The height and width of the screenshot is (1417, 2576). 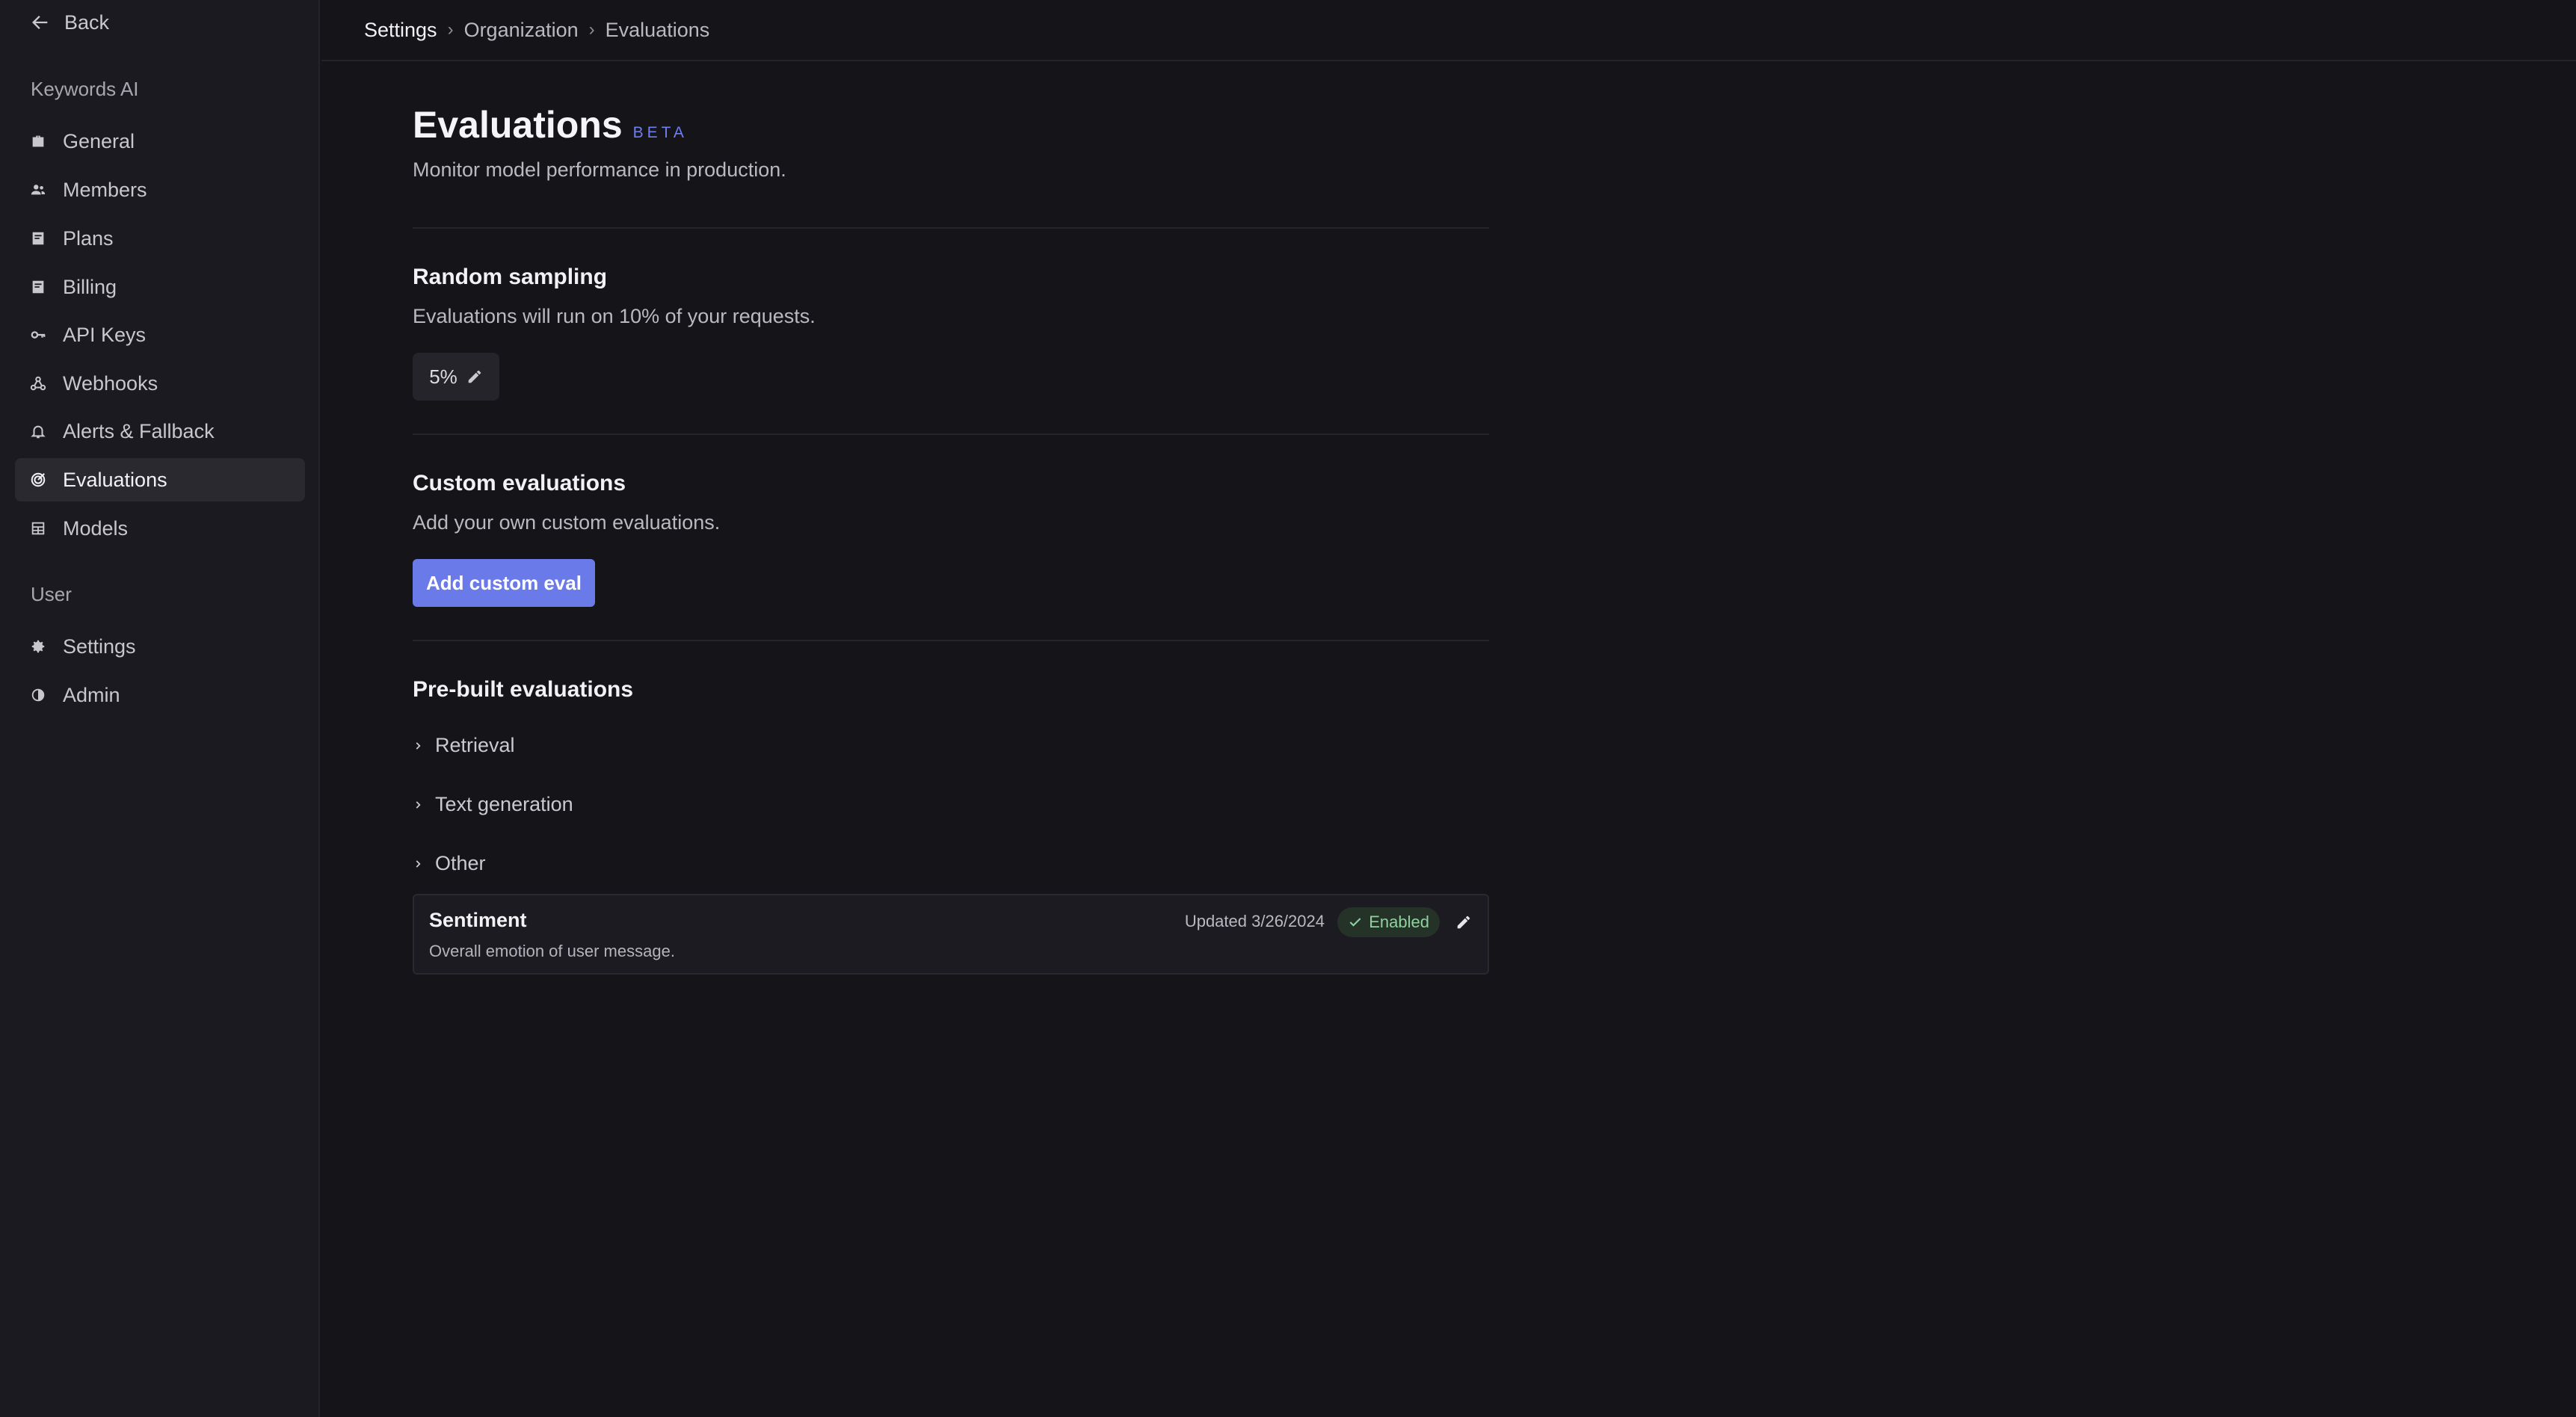 I want to click on breadcrumb-evaluations: Evaluations, so click(x=658, y=31).